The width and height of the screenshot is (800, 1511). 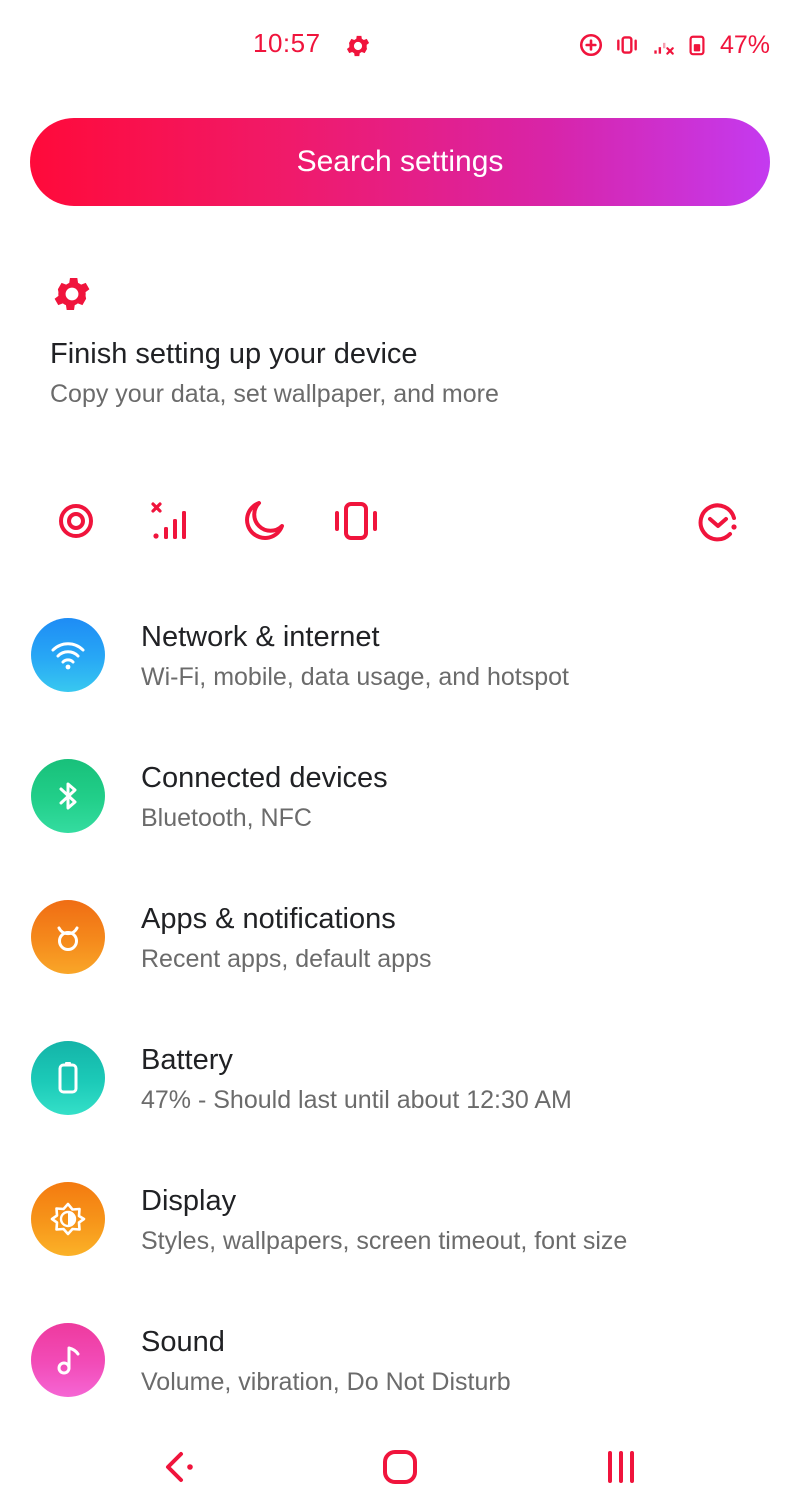 What do you see at coordinates (355, 677) in the screenshot?
I see `settings-item-subtitle: Wi-Fi, mobile, data usage, and hotspot` at bounding box center [355, 677].